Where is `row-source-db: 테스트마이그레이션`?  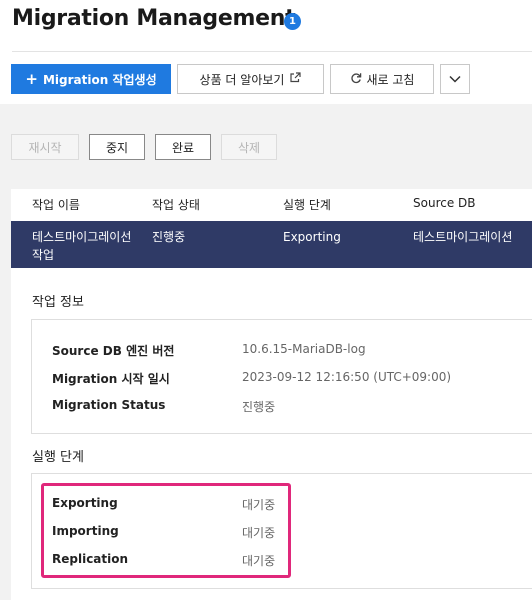 row-source-db: 테스트마이그레이션 is located at coordinates (463, 237).